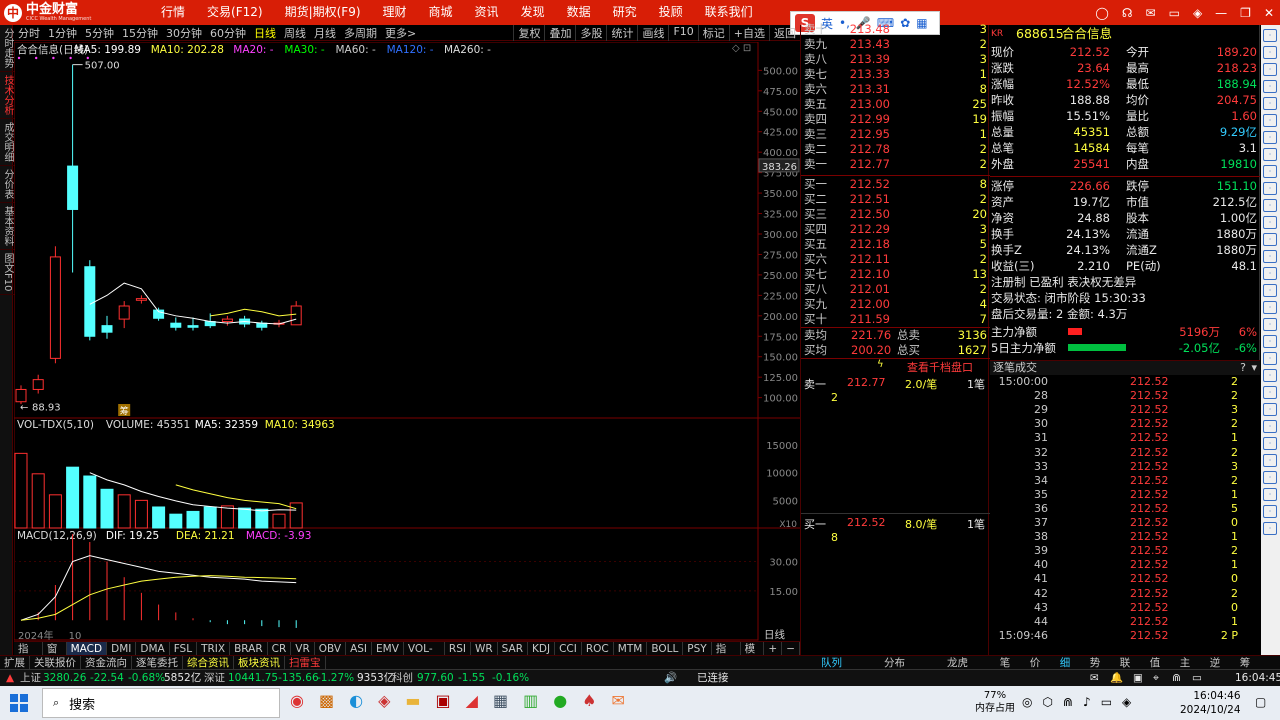 This screenshot has width=1280, height=720. I want to click on order-book-row: 卖五 213.00 25, so click(895, 104).